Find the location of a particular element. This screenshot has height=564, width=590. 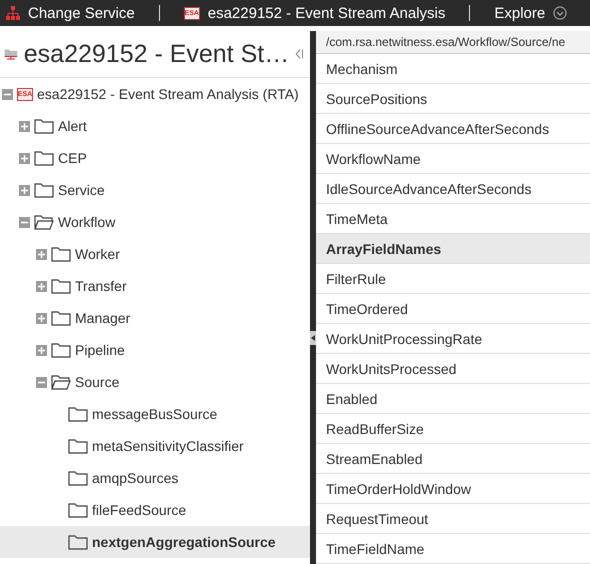

tree-item: fileFeedSource is located at coordinates (139, 510).